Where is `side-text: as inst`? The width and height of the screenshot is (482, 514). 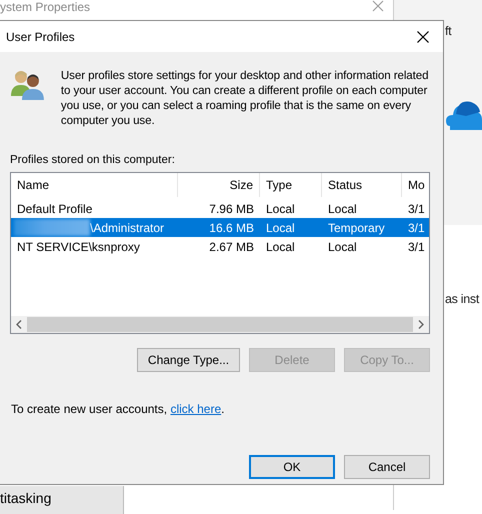 side-text: as inst is located at coordinates (462, 299).